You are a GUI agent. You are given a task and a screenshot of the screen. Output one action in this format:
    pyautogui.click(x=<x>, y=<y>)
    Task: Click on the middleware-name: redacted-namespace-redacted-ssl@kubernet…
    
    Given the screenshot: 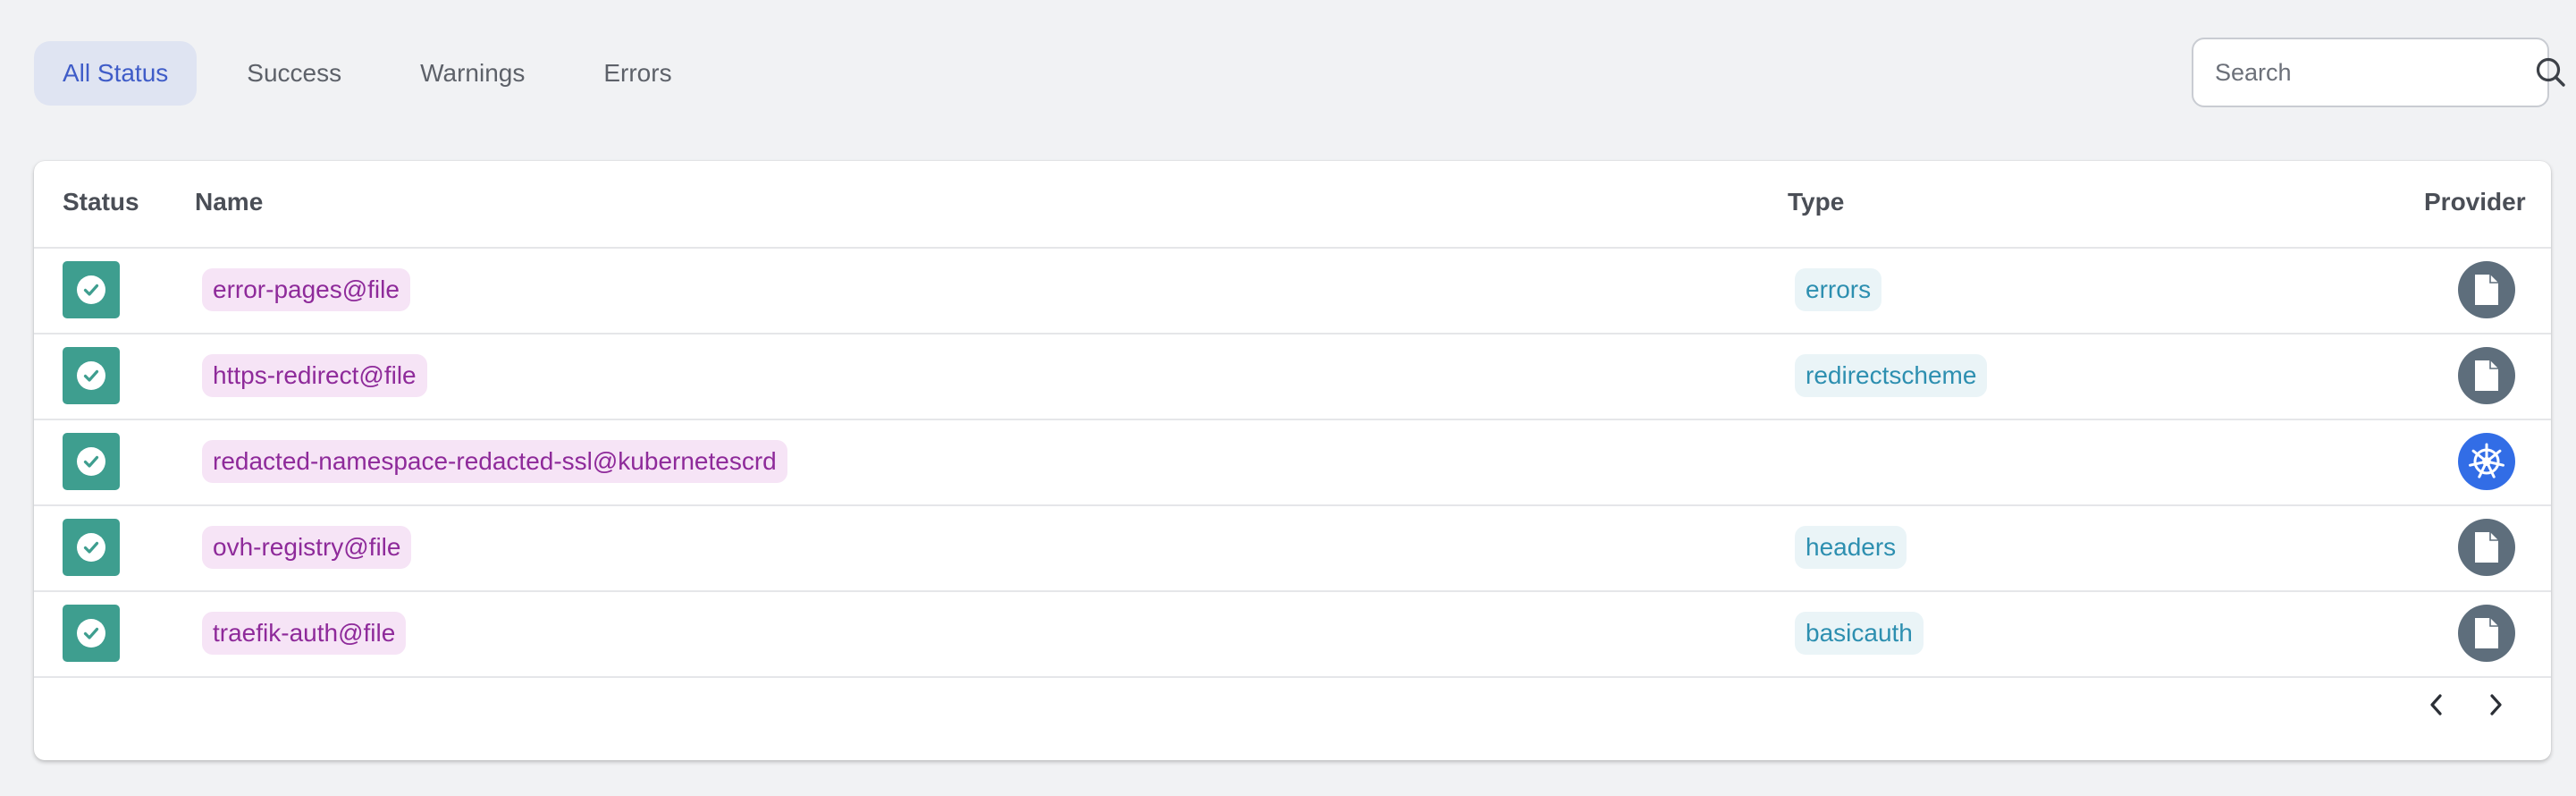 What is the action you would take?
    pyautogui.click(x=495, y=461)
    